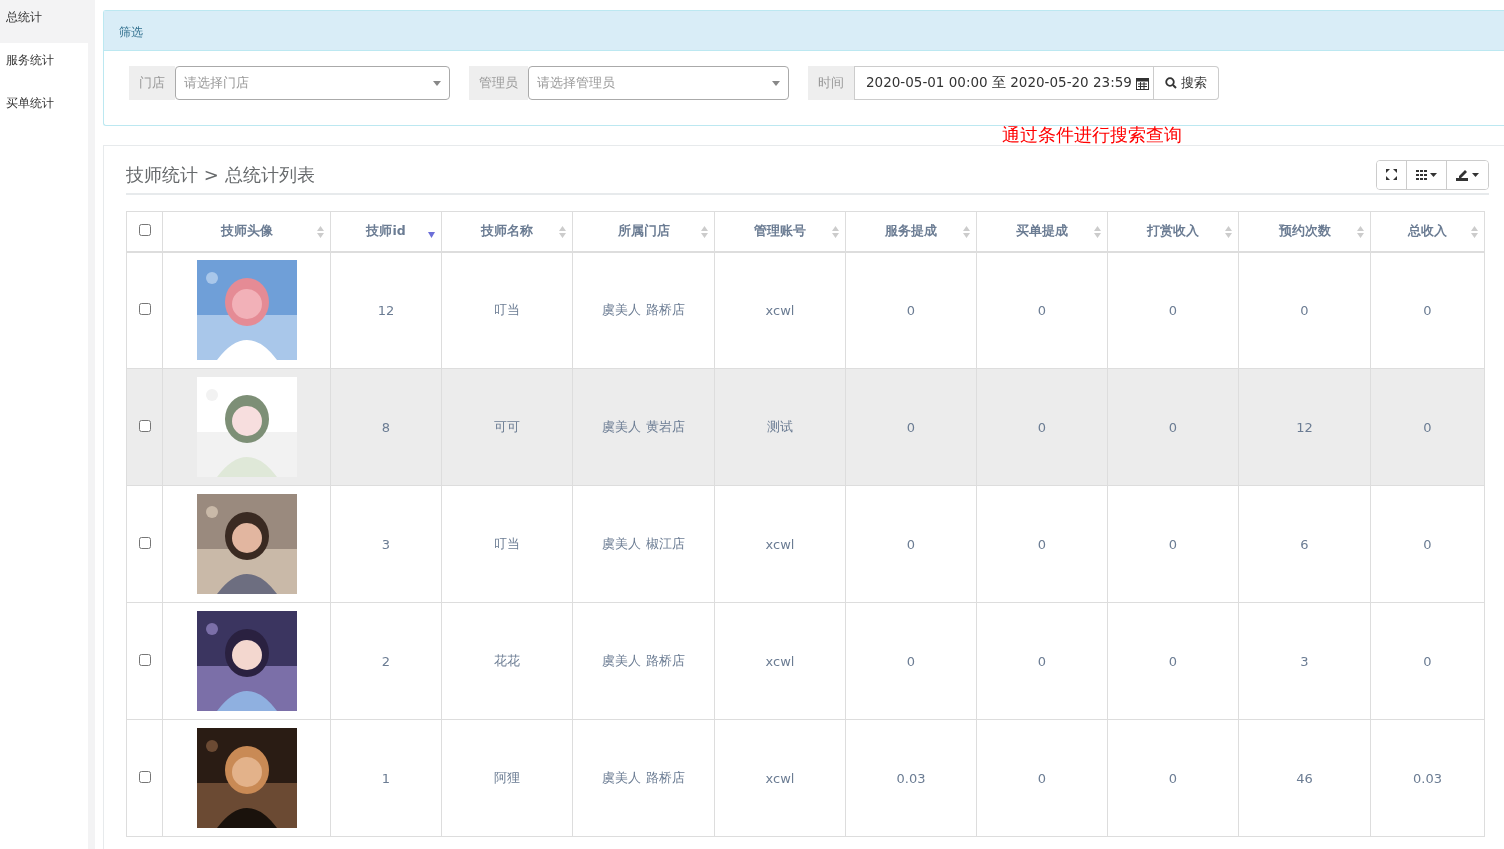  I want to click on store-label: 门店, so click(152, 83).